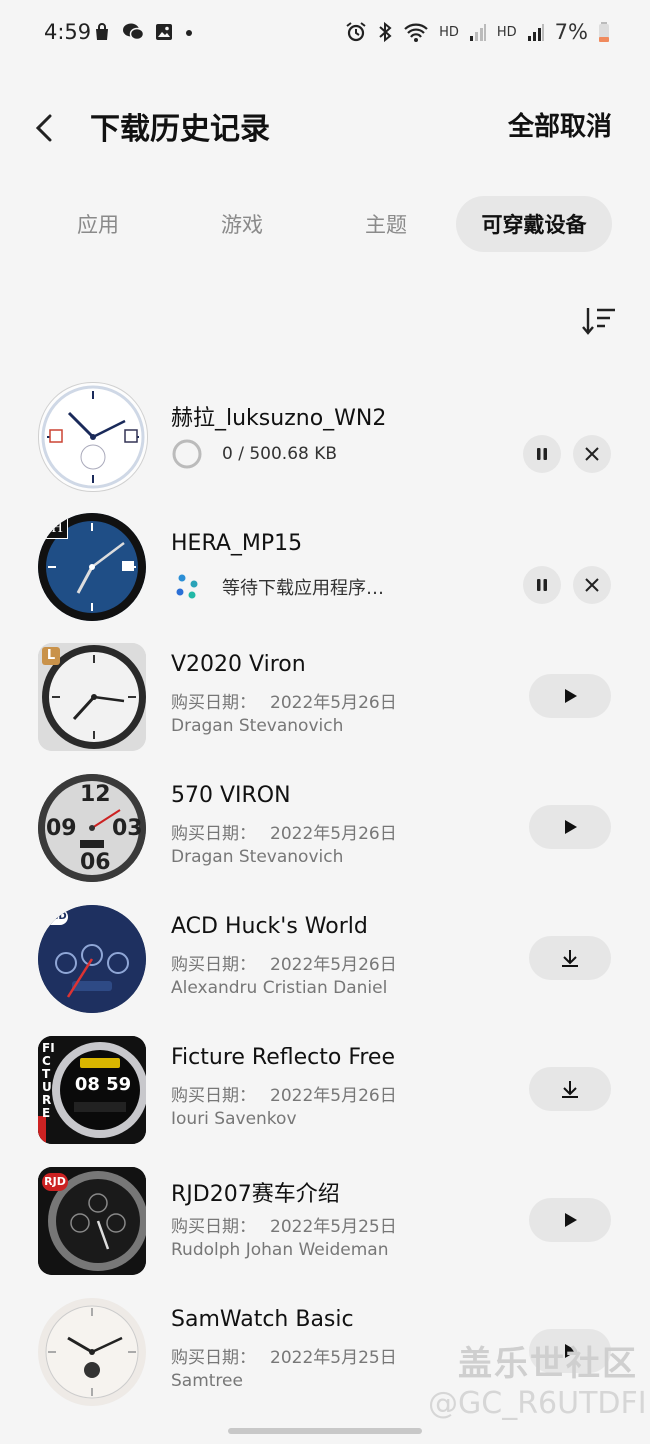  I want to click on wechat-icon, so click(133, 32).